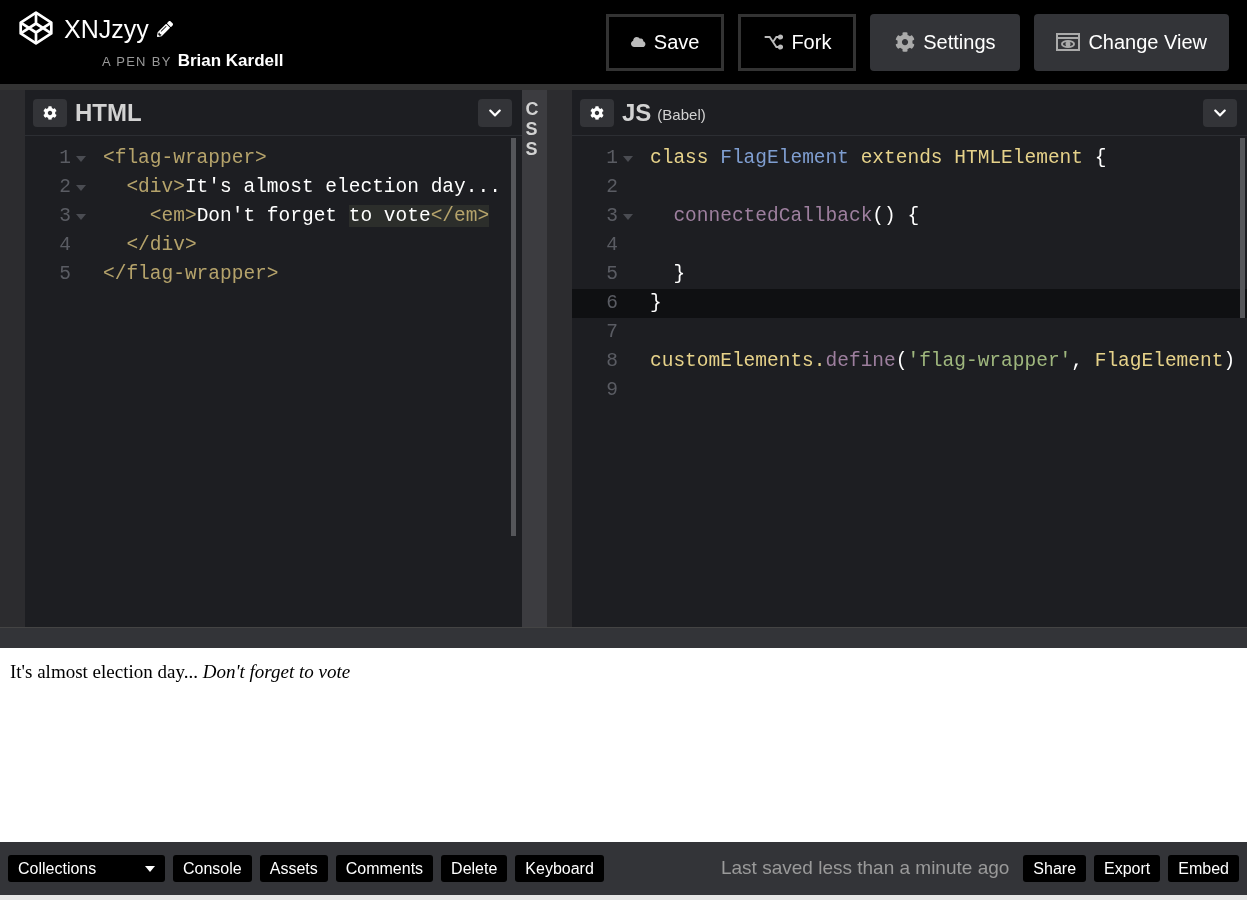  What do you see at coordinates (611, 303) in the screenshot?
I see `line-number: 6` at bounding box center [611, 303].